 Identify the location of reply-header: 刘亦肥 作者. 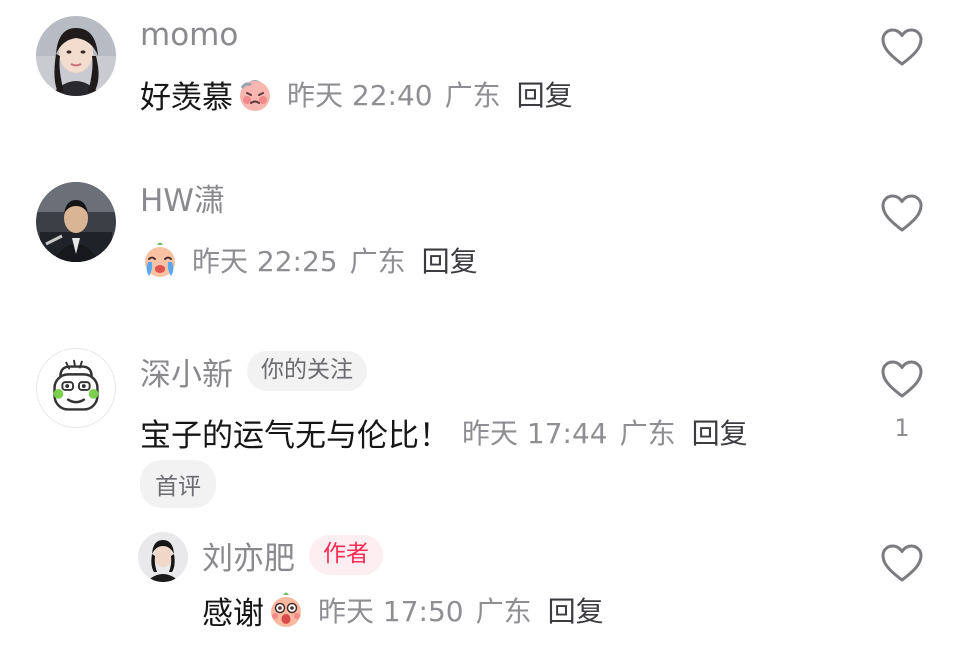
(292, 555).